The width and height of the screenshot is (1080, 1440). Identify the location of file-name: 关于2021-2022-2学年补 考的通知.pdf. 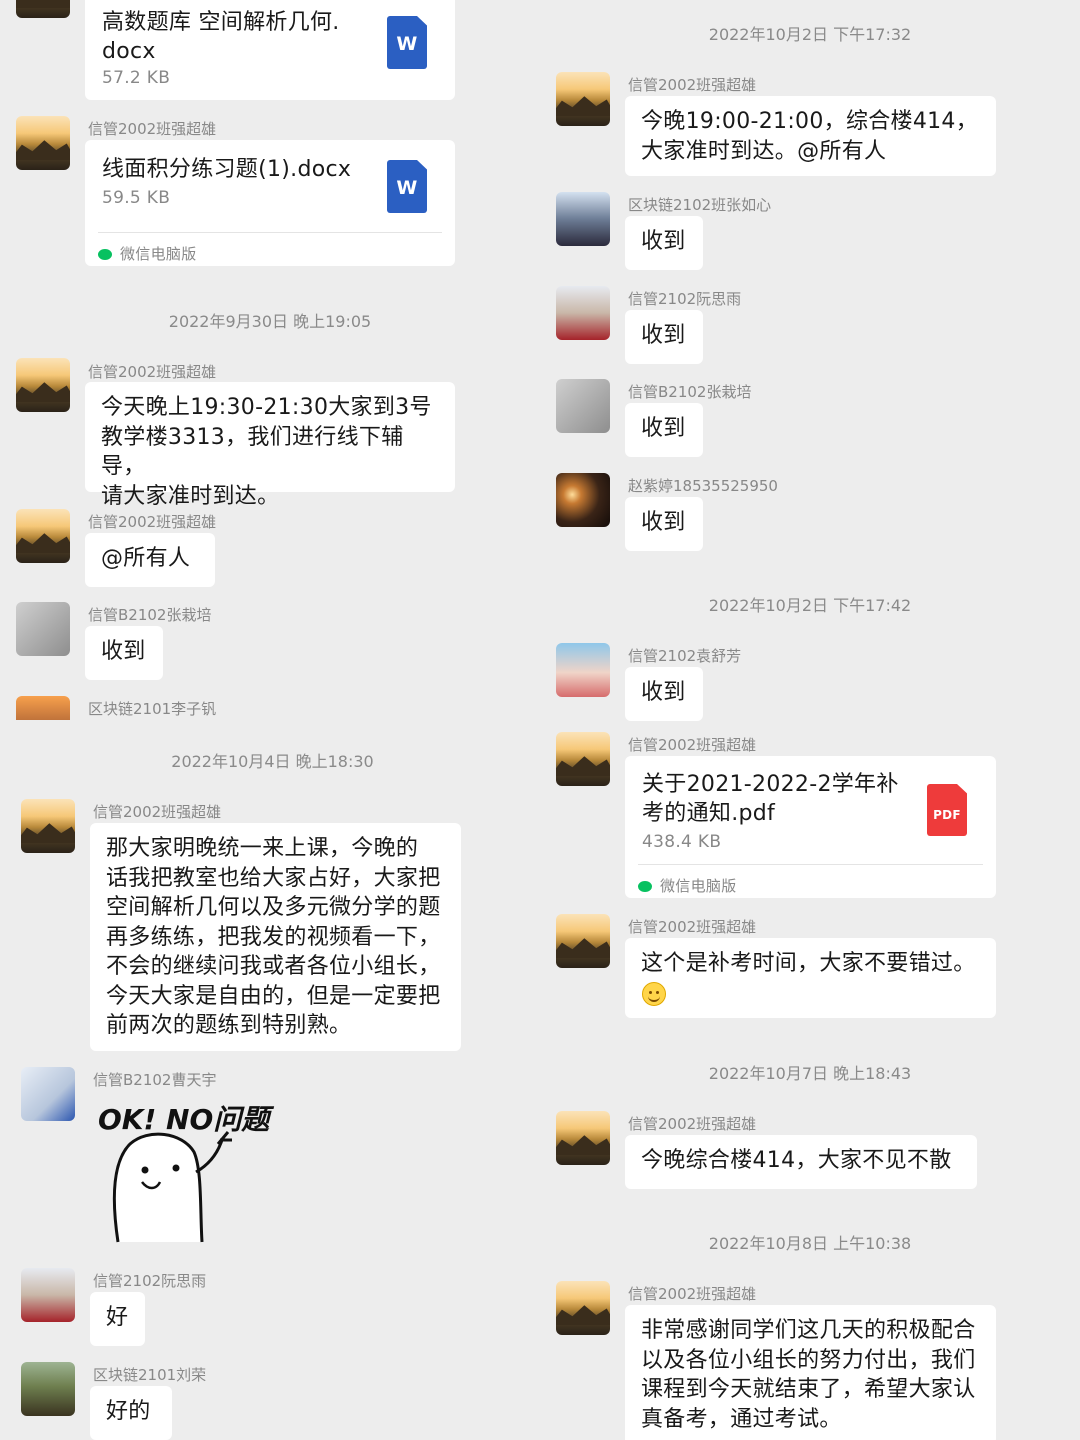
(770, 799).